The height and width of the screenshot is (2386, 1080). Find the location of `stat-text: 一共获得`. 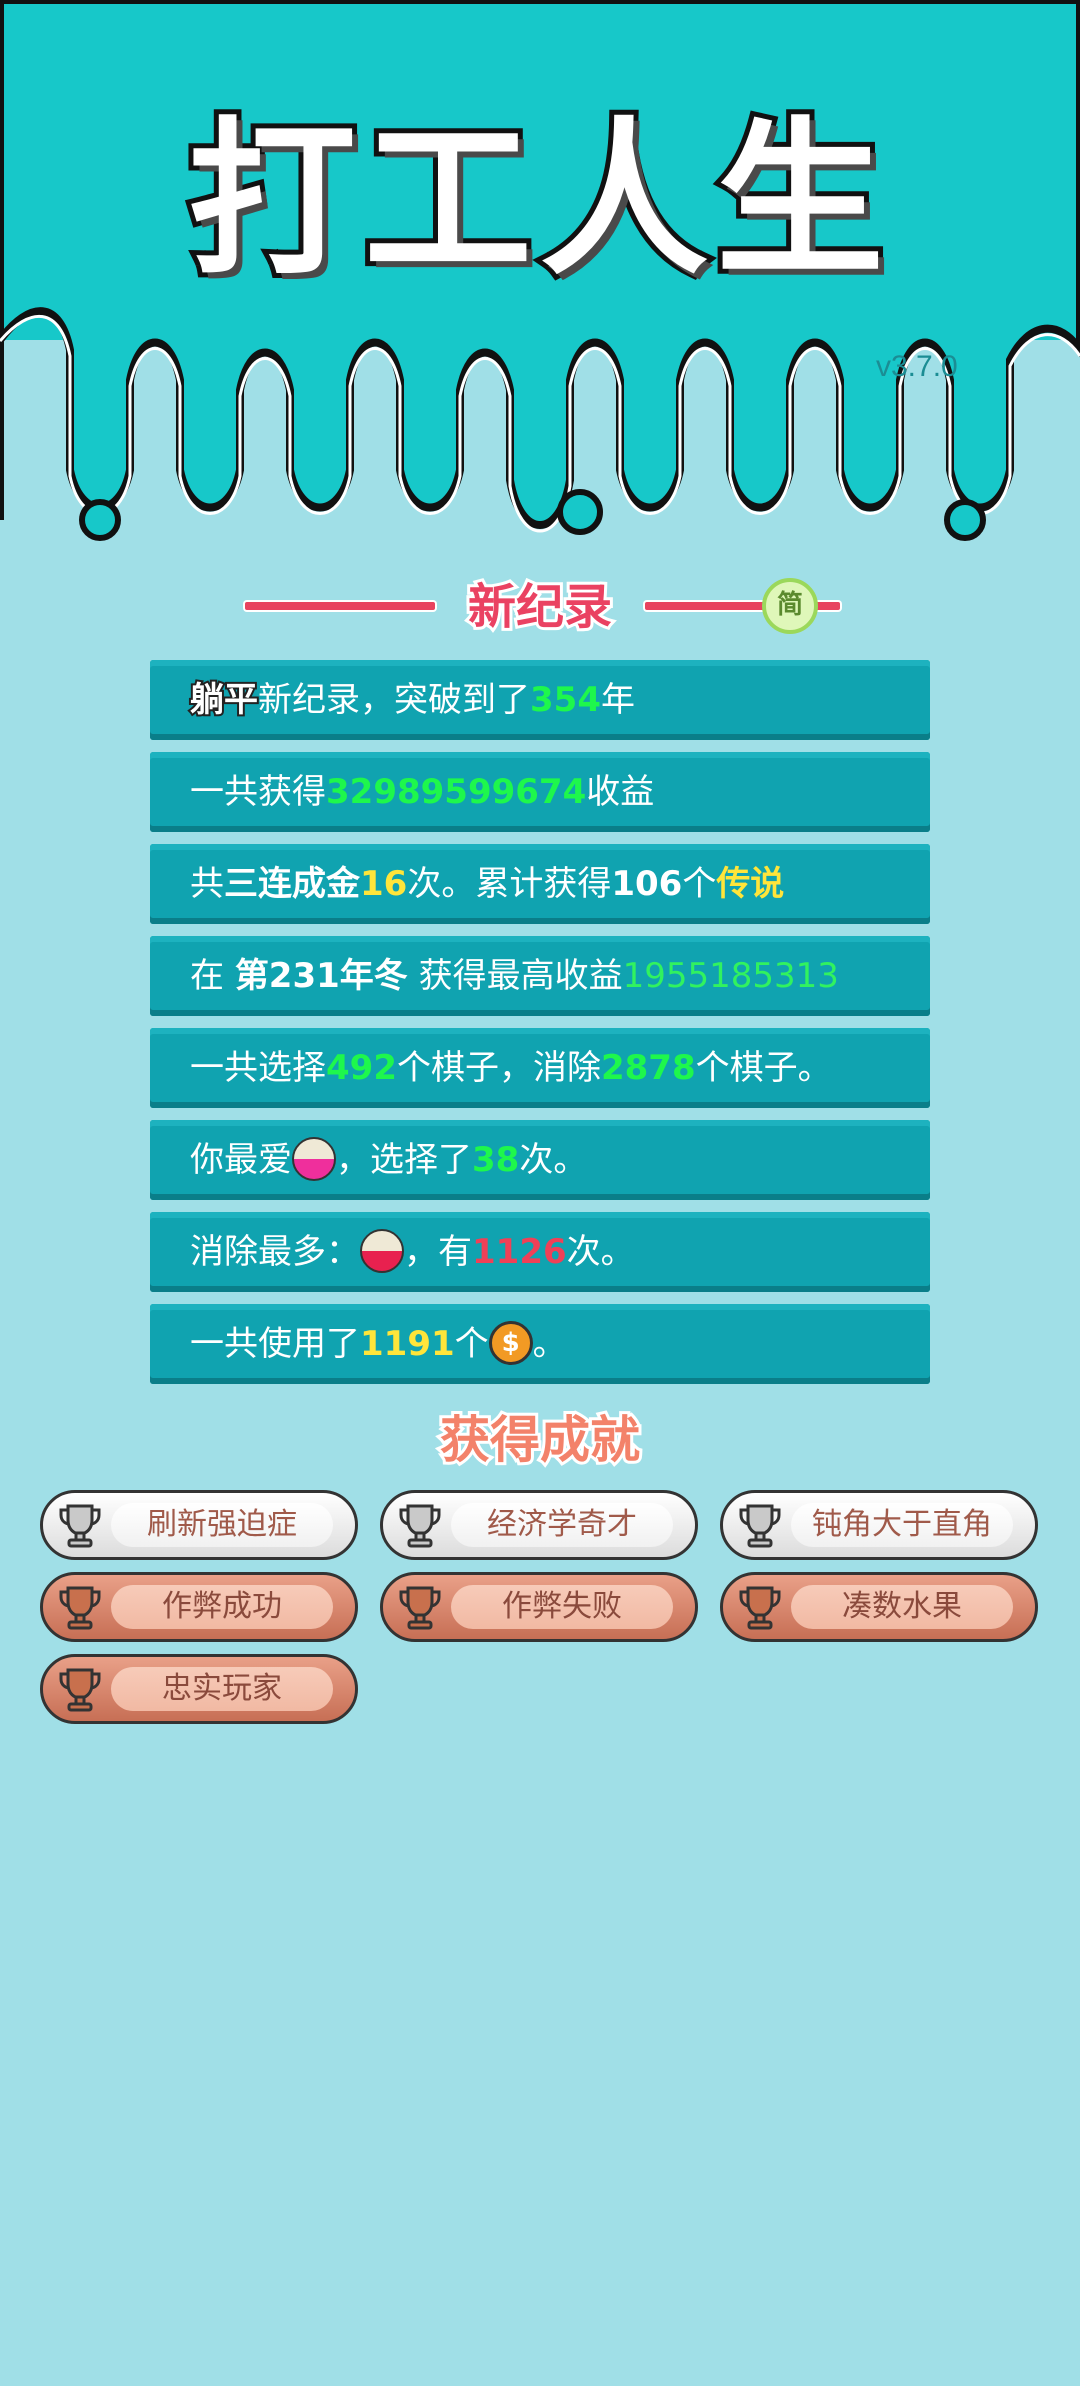

stat-text: 一共获得 is located at coordinates (258, 792).